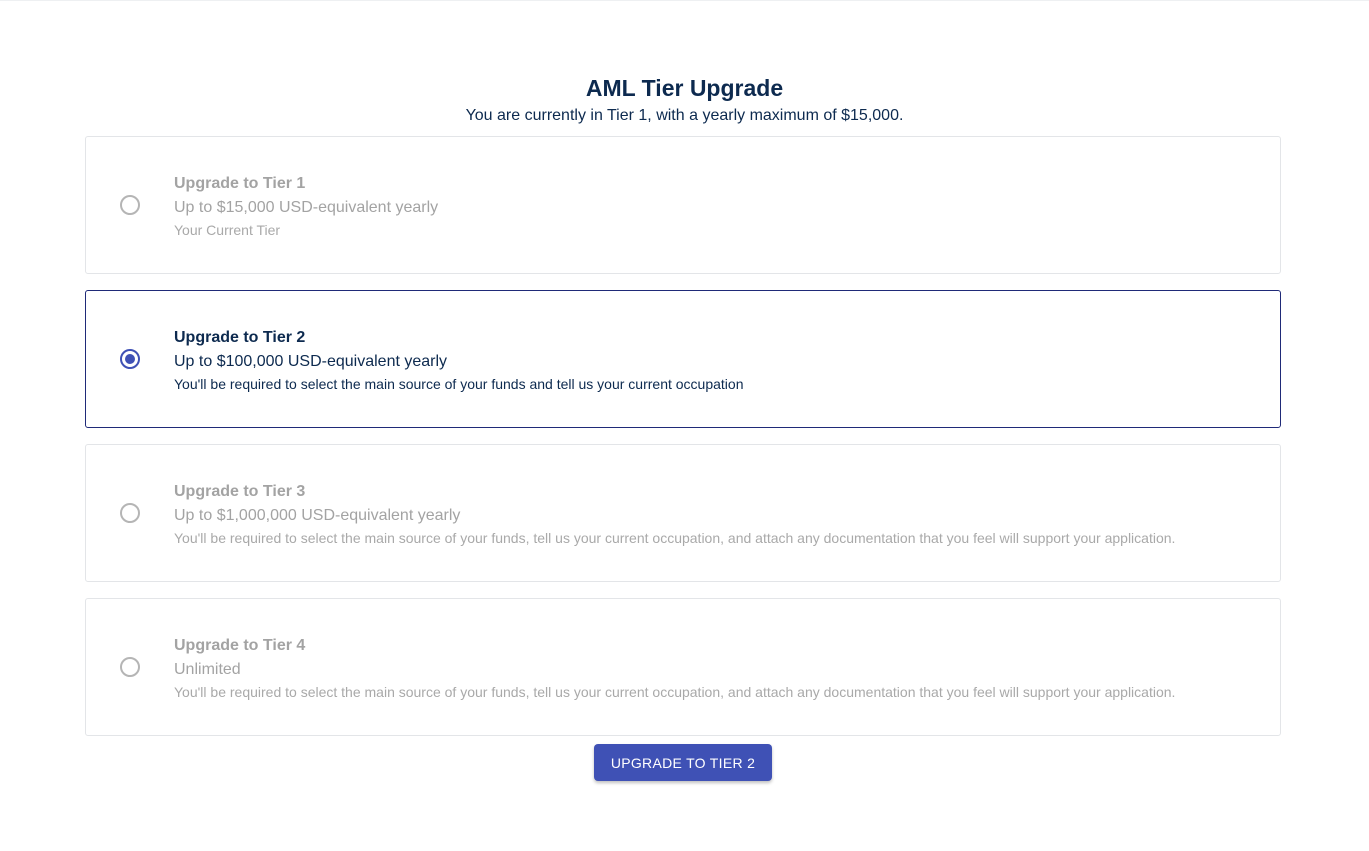  I want to click on top-divider, so click(684, 0).